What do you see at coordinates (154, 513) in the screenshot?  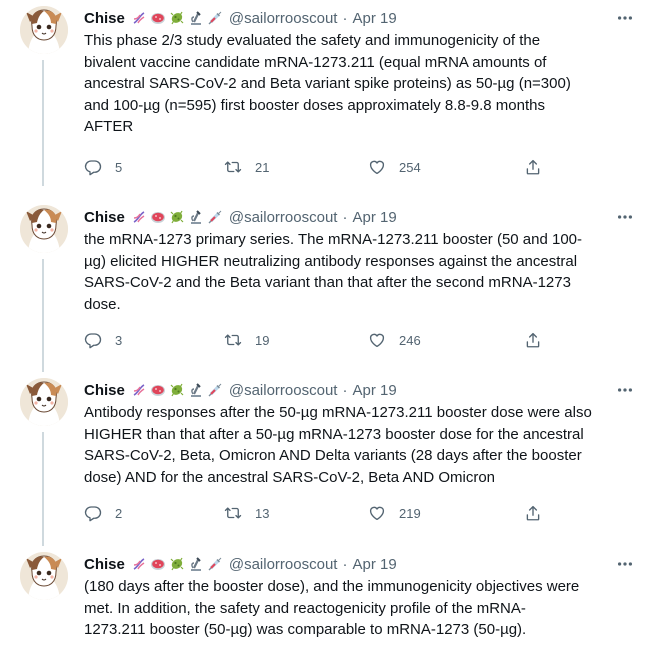 I see `reply-button: 2` at bounding box center [154, 513].